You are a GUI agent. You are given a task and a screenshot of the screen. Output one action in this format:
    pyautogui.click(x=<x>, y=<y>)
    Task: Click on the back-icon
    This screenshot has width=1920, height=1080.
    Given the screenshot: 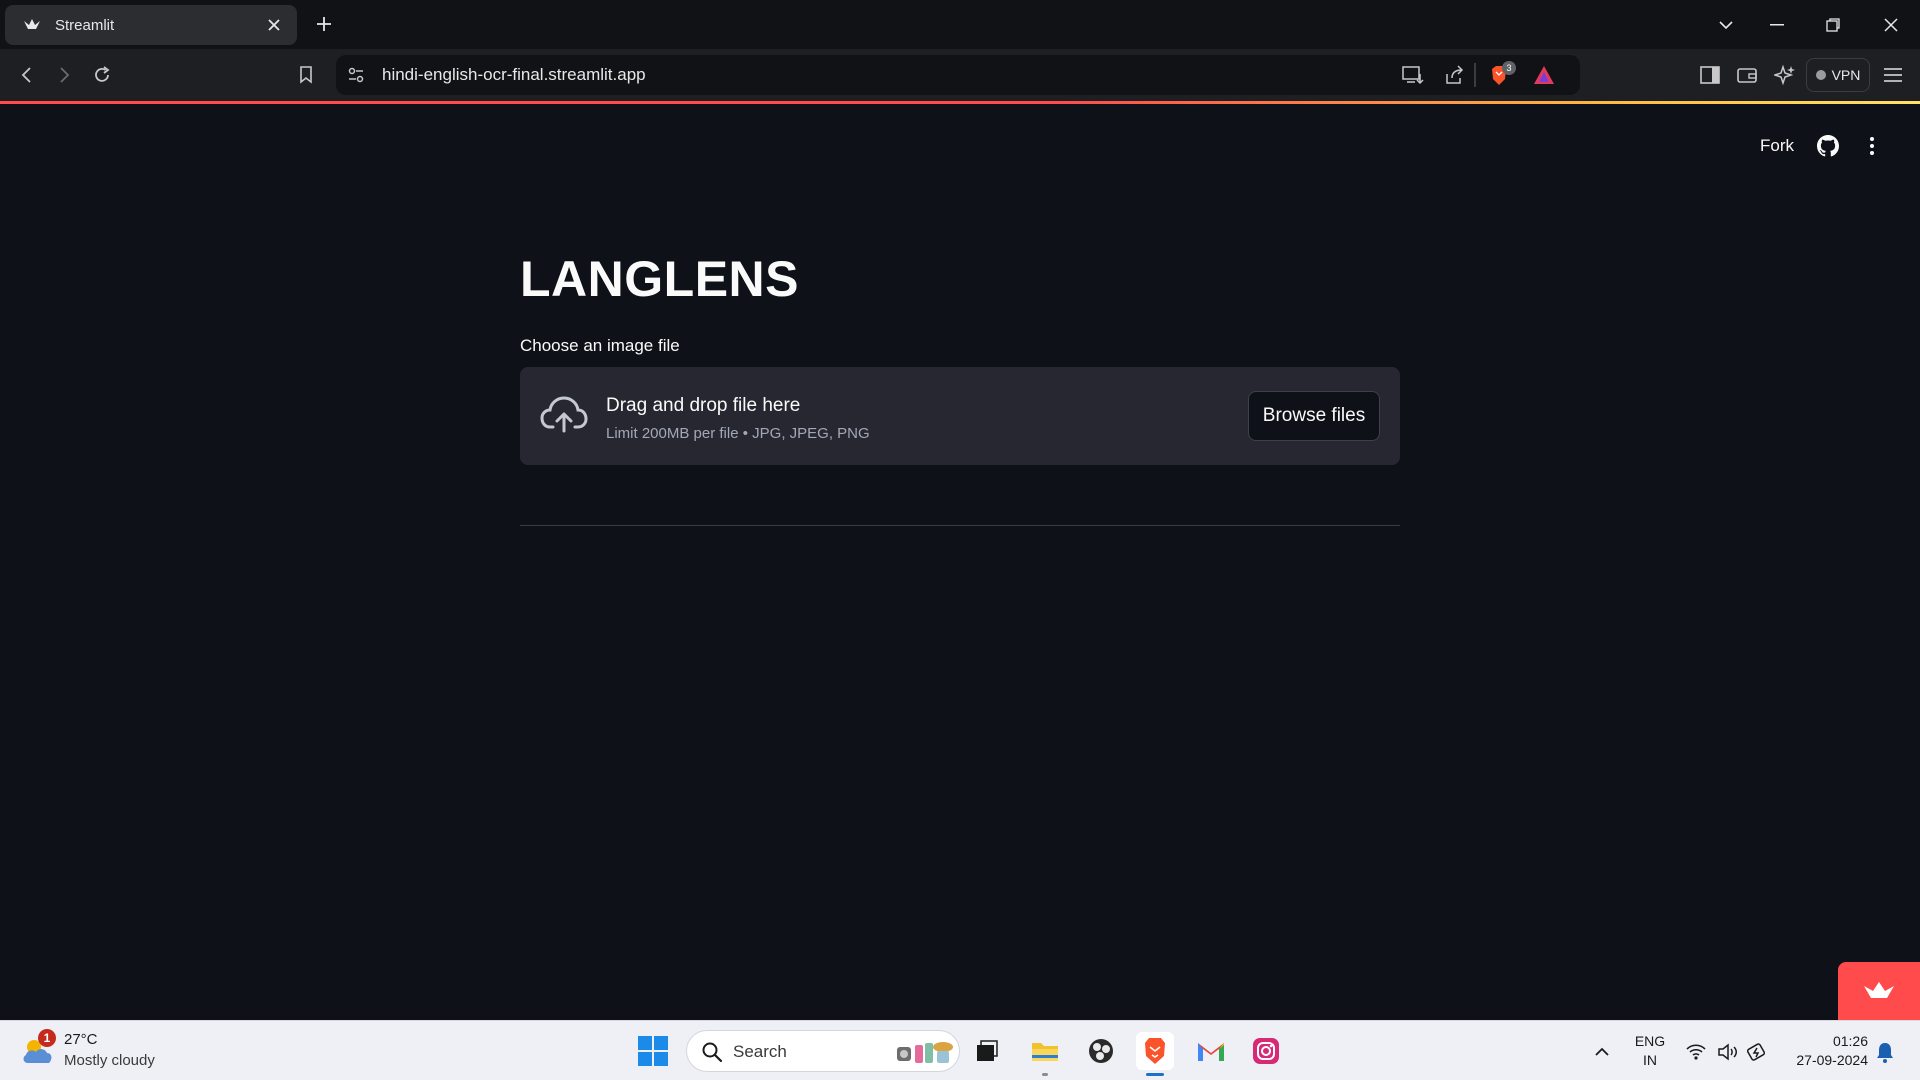 What is the action you would take?
    pyautogui.click(x=27, y=75)
    